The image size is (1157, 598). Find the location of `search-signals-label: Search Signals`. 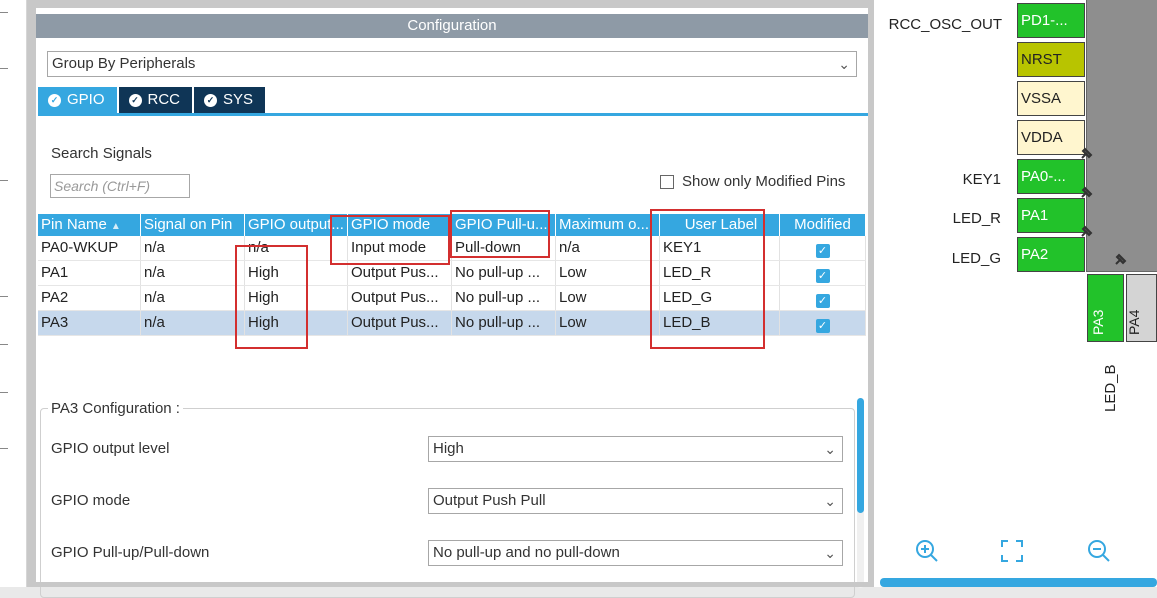

search-signals-label: Search Signals is located at coordinates (101, 153).